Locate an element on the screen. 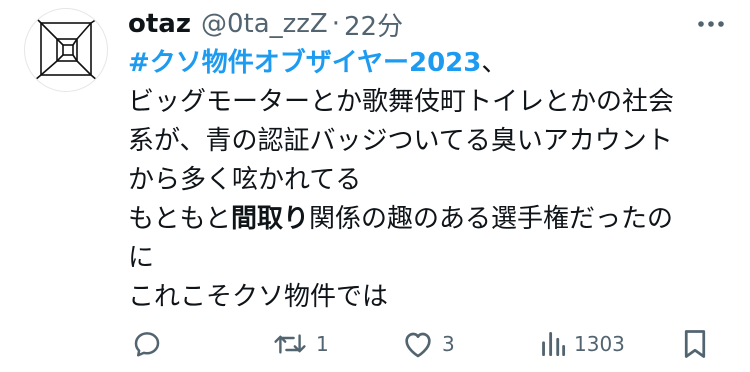 This screenshot has height=372, width=750. like-button: 3 is located at coordinates (428, 344).